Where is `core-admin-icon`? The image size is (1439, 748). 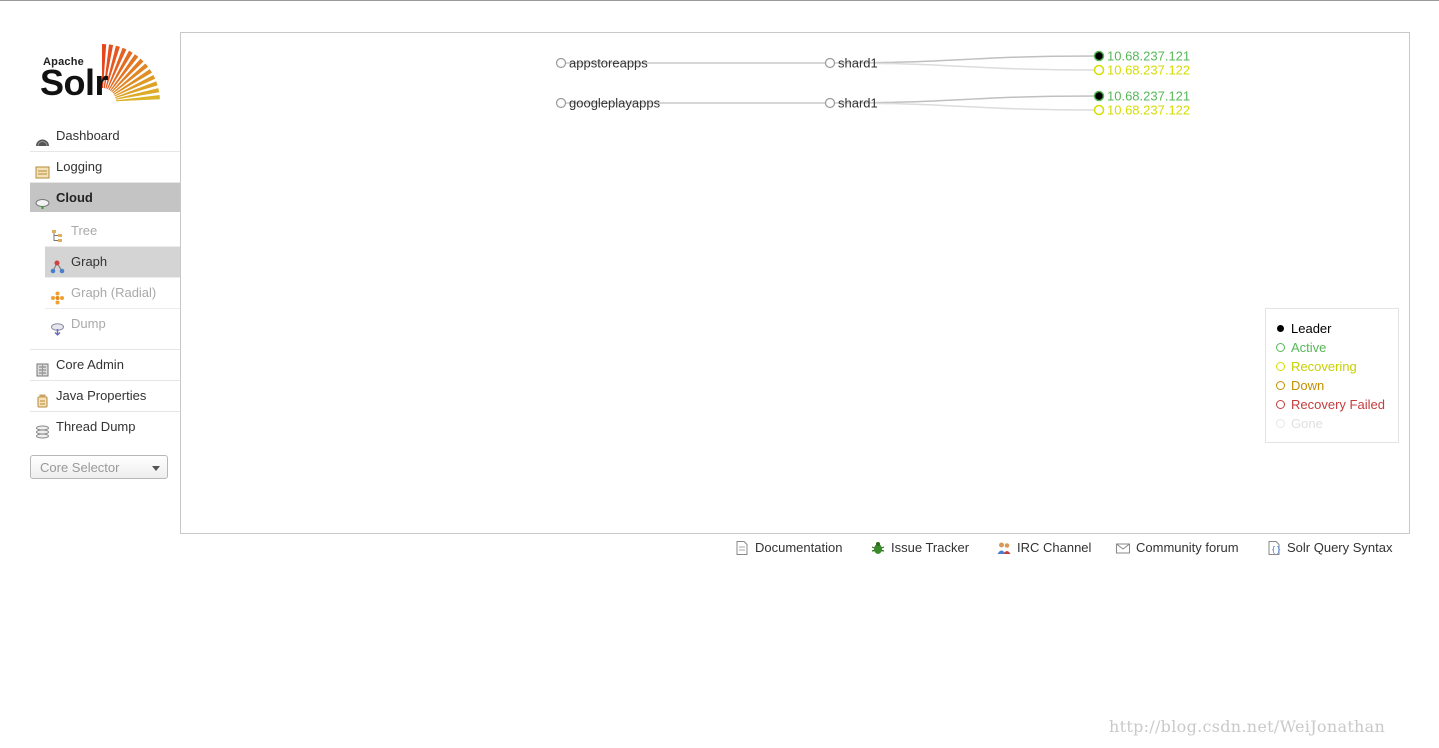
core-admin-icon is located at coordinates (42, 367).